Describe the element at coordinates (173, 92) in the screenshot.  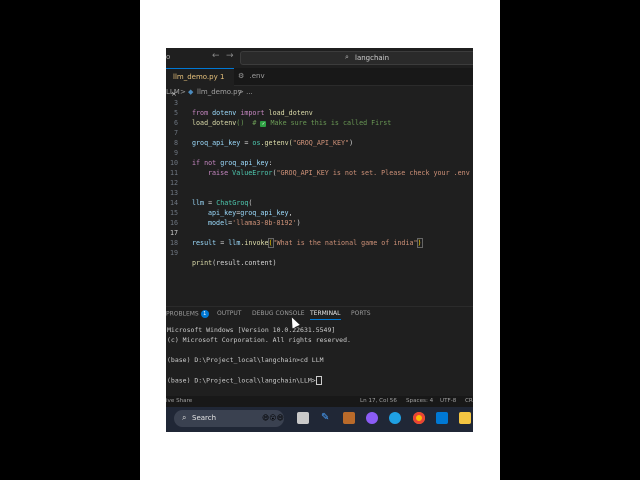
I see `breadcrumb-folder: LLM` at that location.